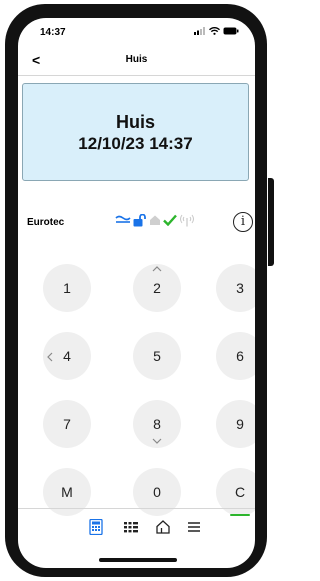 This screenshot has width=320, height=581. What do you see at coordinates (136, 33) in the screenshot?
I see `status-bar: 14:37` at bounding box center [136, 33].